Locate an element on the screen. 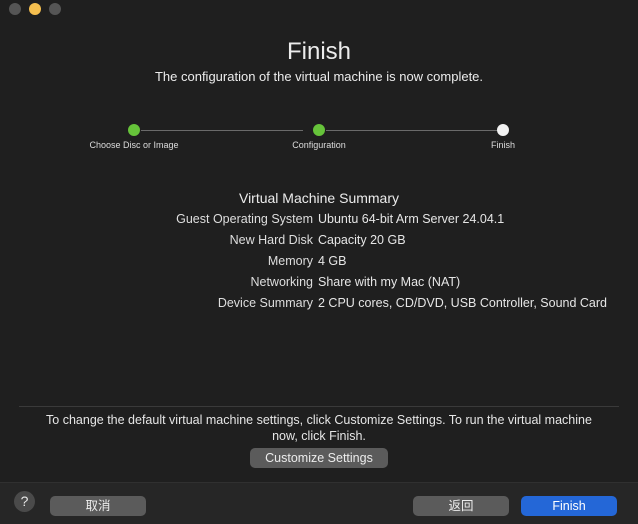  summary-row-networking: Networking Share with my Mac (NAT) is located at coordinates (319, 282).